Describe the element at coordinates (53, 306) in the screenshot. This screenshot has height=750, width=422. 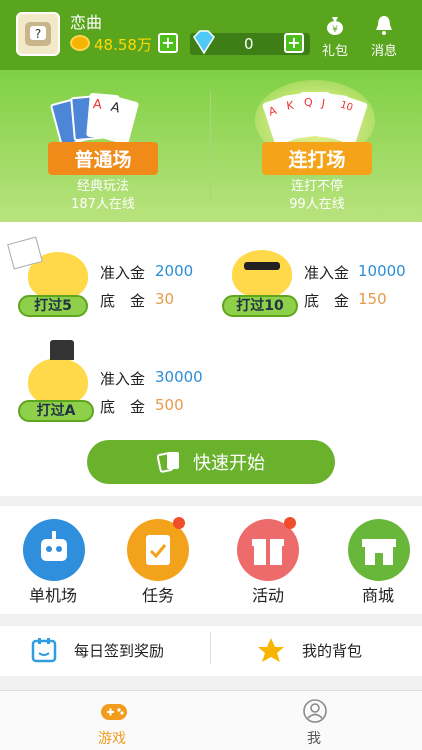
I see `room-5-tag: 打过5` at that location.